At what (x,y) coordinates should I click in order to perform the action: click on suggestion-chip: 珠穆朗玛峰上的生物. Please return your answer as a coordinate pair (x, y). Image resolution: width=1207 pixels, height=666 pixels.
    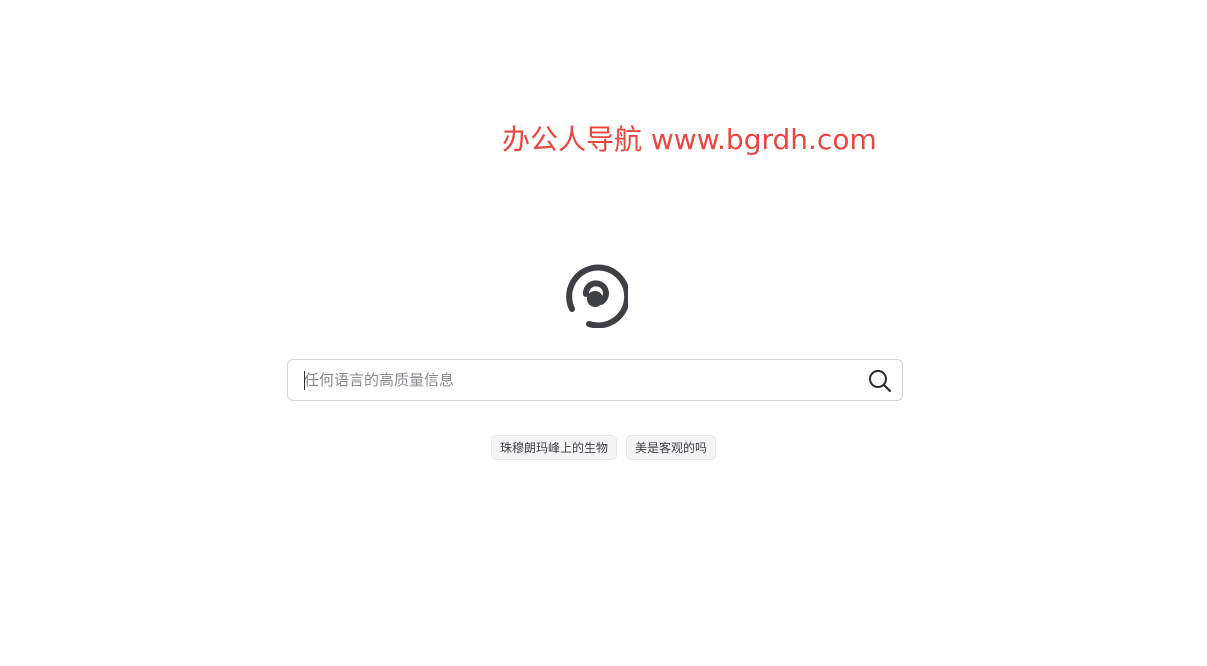
    Looking at the image, I should click on (553, 447).